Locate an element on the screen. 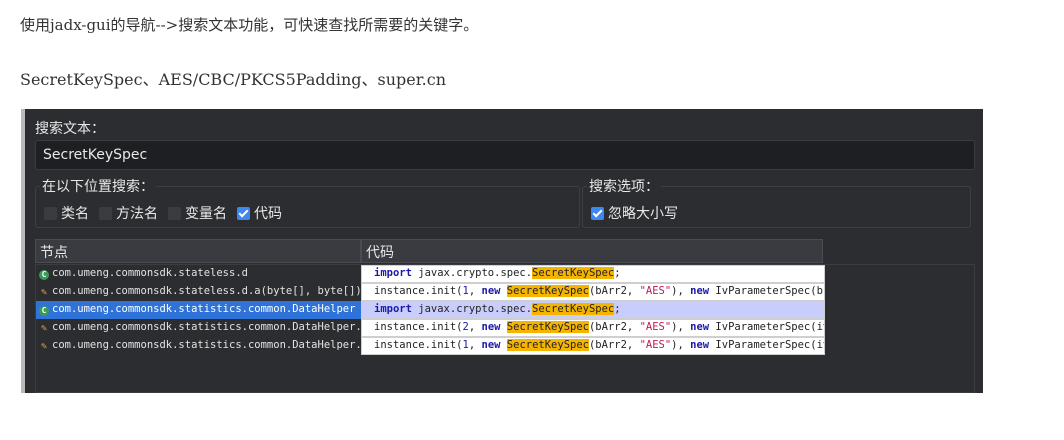  search-location-options: 类名 方法名 变量名 代码 is located at coordinates (166, 213).